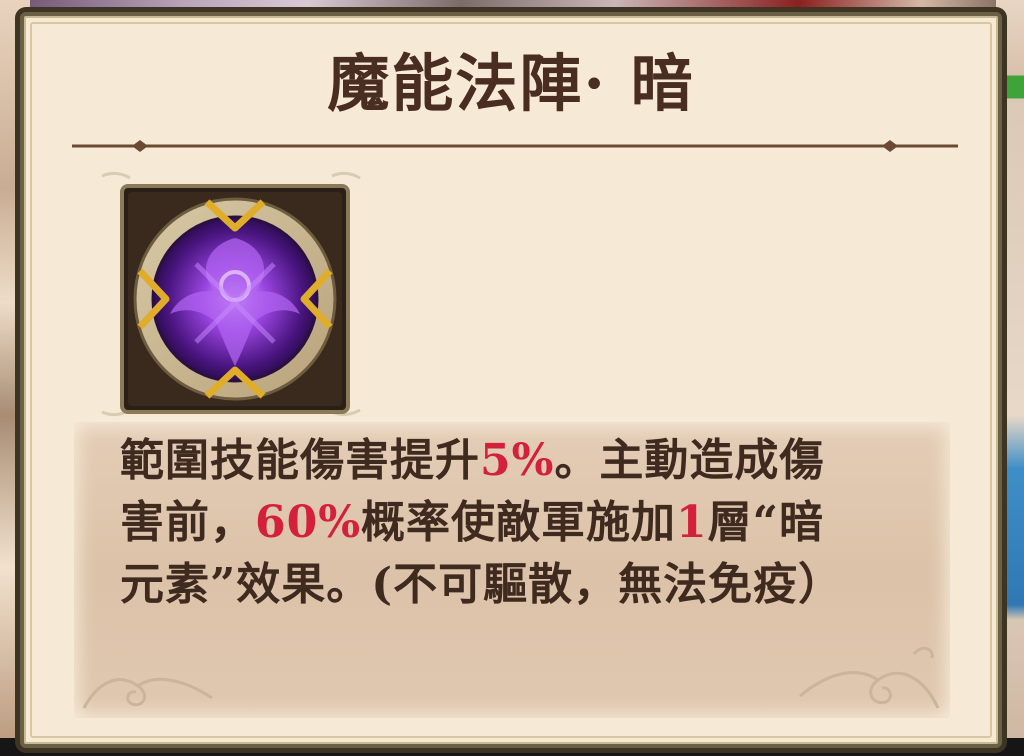  I want to click on desc-highlight-value: 5%, so click(517, 460).